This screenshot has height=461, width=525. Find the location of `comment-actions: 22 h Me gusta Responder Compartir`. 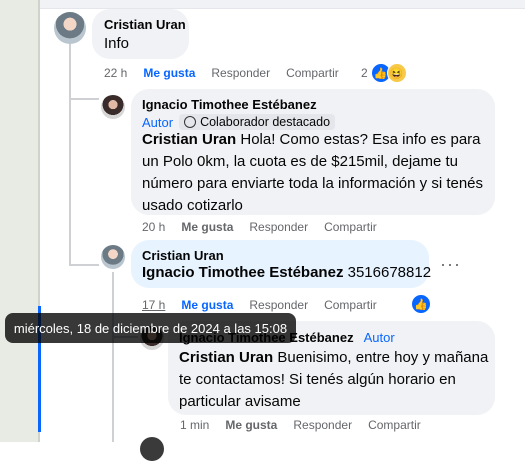

comment-actions: 22 h Me gusta Responder Compartir is located at coordinates (229, 73).